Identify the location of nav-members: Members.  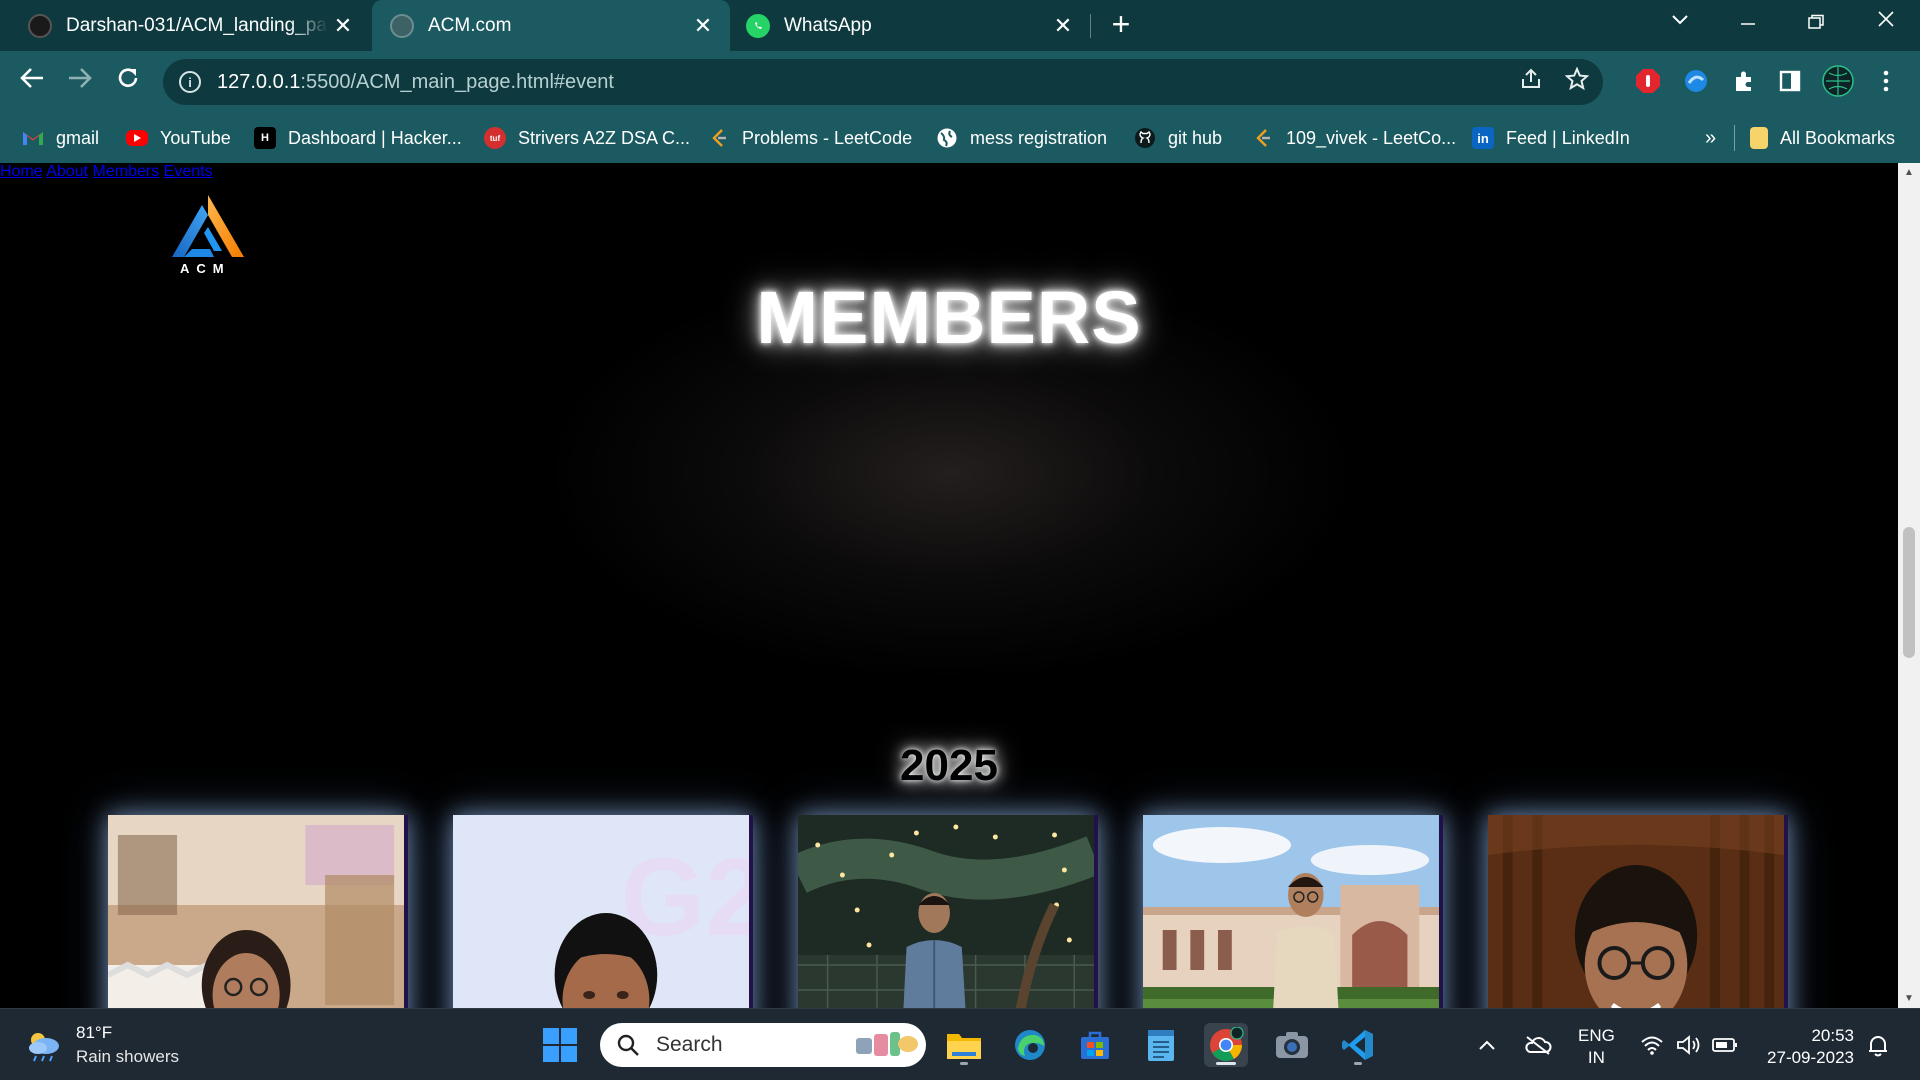
(126, 171).